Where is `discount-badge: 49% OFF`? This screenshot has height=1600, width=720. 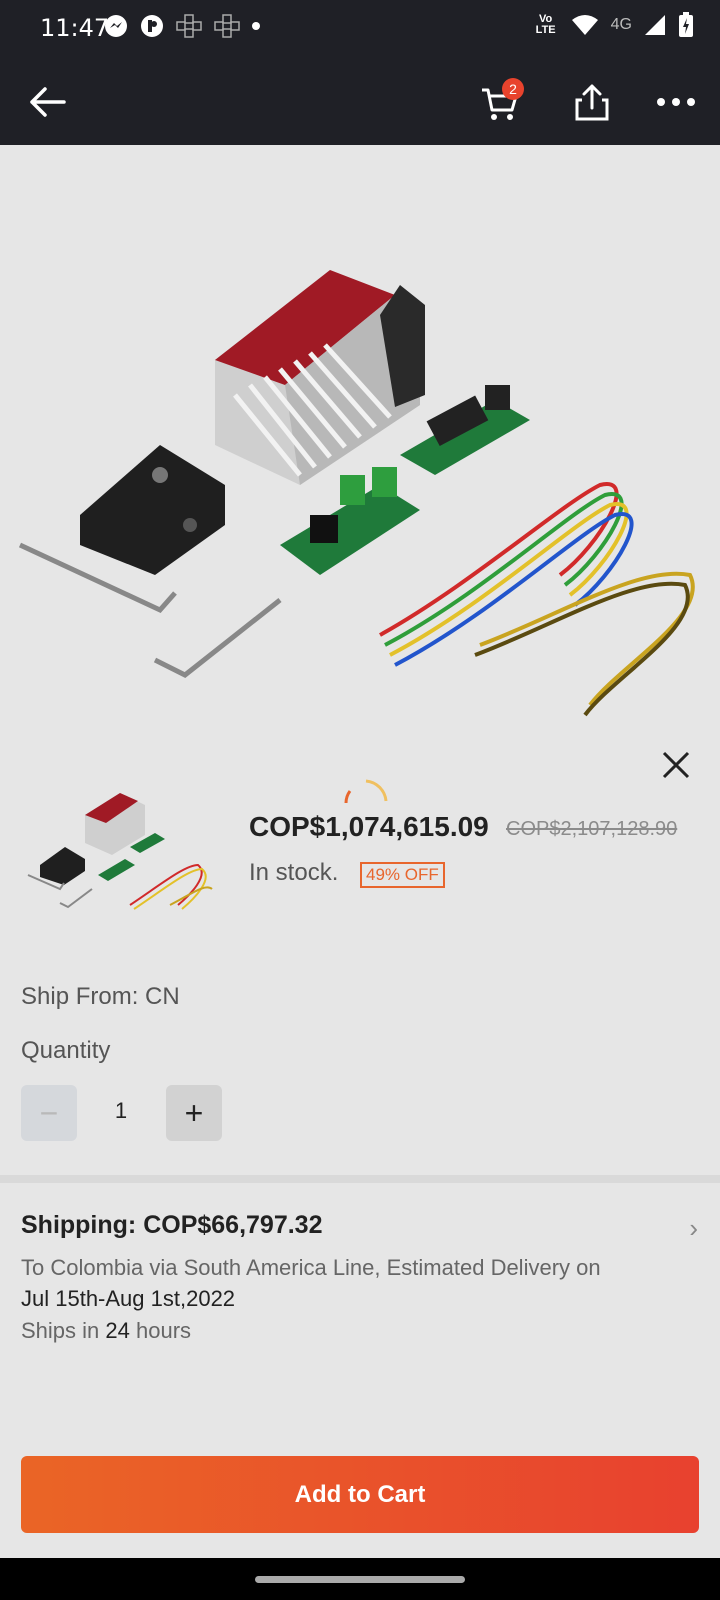
discount-badge: 49% OFF is located at coordinates (402, 875).